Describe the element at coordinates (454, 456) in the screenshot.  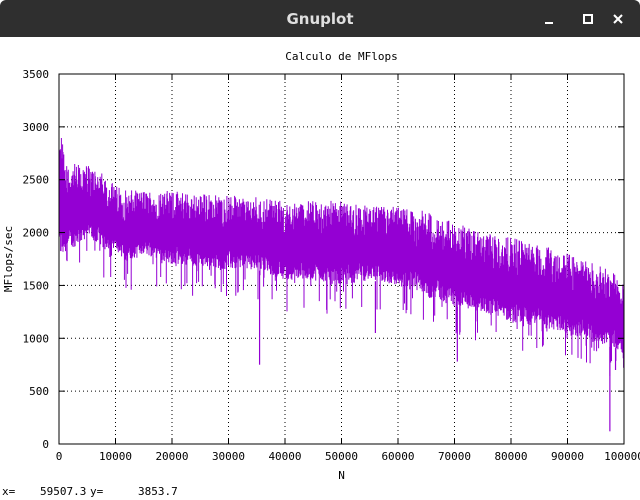
I see `x-tick-label: 70000` at that location.